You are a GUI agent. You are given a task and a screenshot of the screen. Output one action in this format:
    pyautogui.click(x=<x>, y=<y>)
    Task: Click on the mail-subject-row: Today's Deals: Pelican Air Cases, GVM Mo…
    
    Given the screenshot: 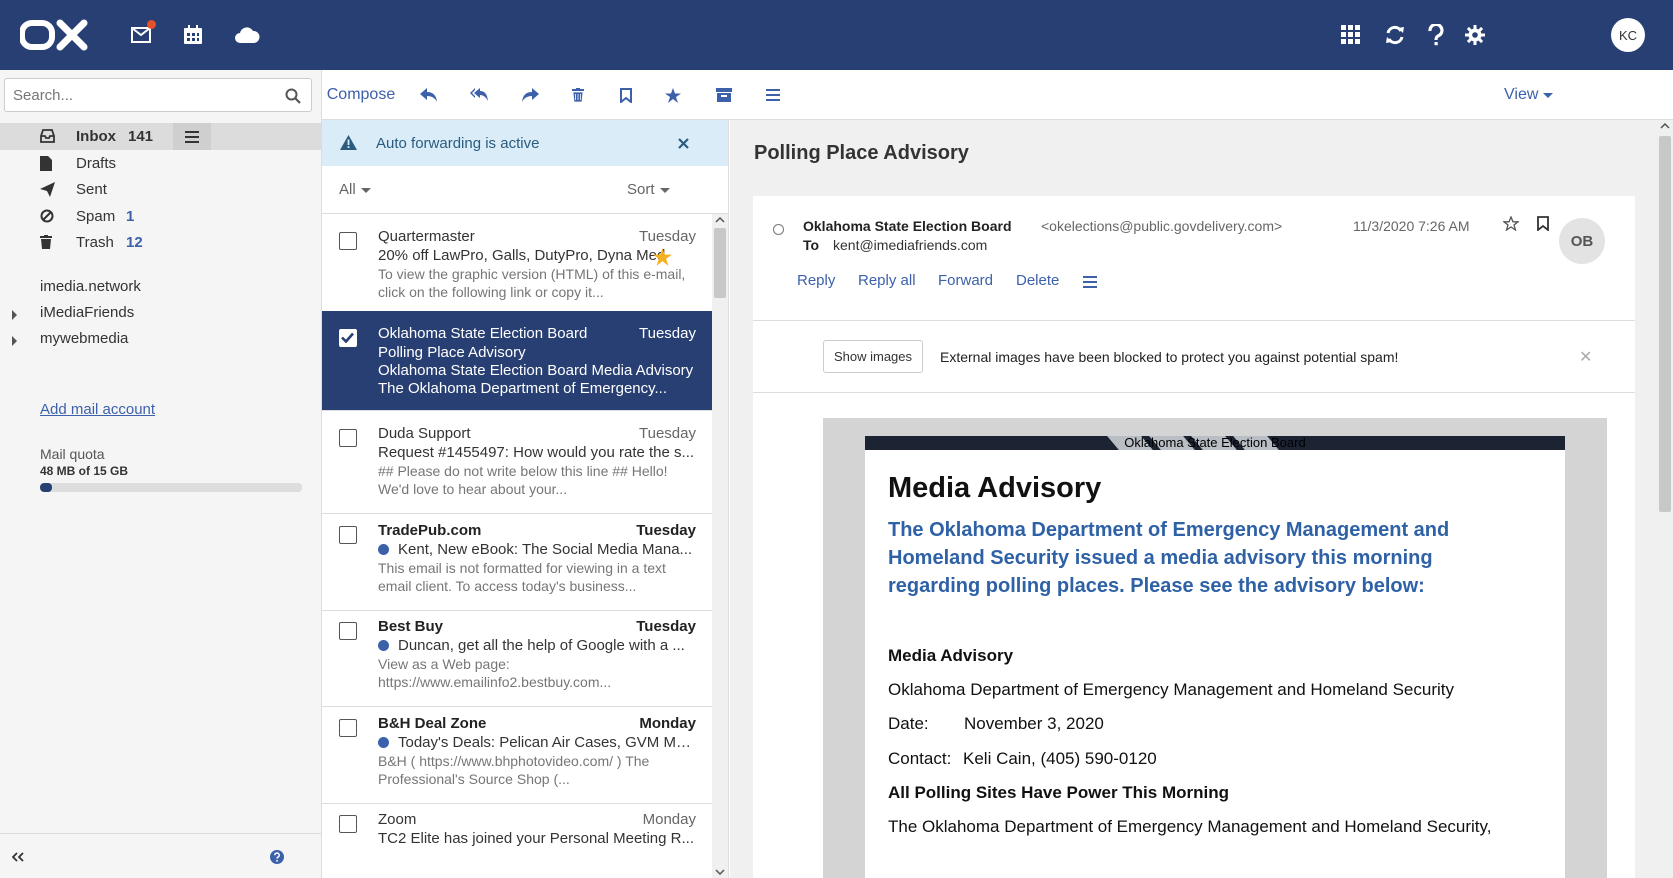 What is the action you would take?
    pyautogui.click(x=538, y=742)
    